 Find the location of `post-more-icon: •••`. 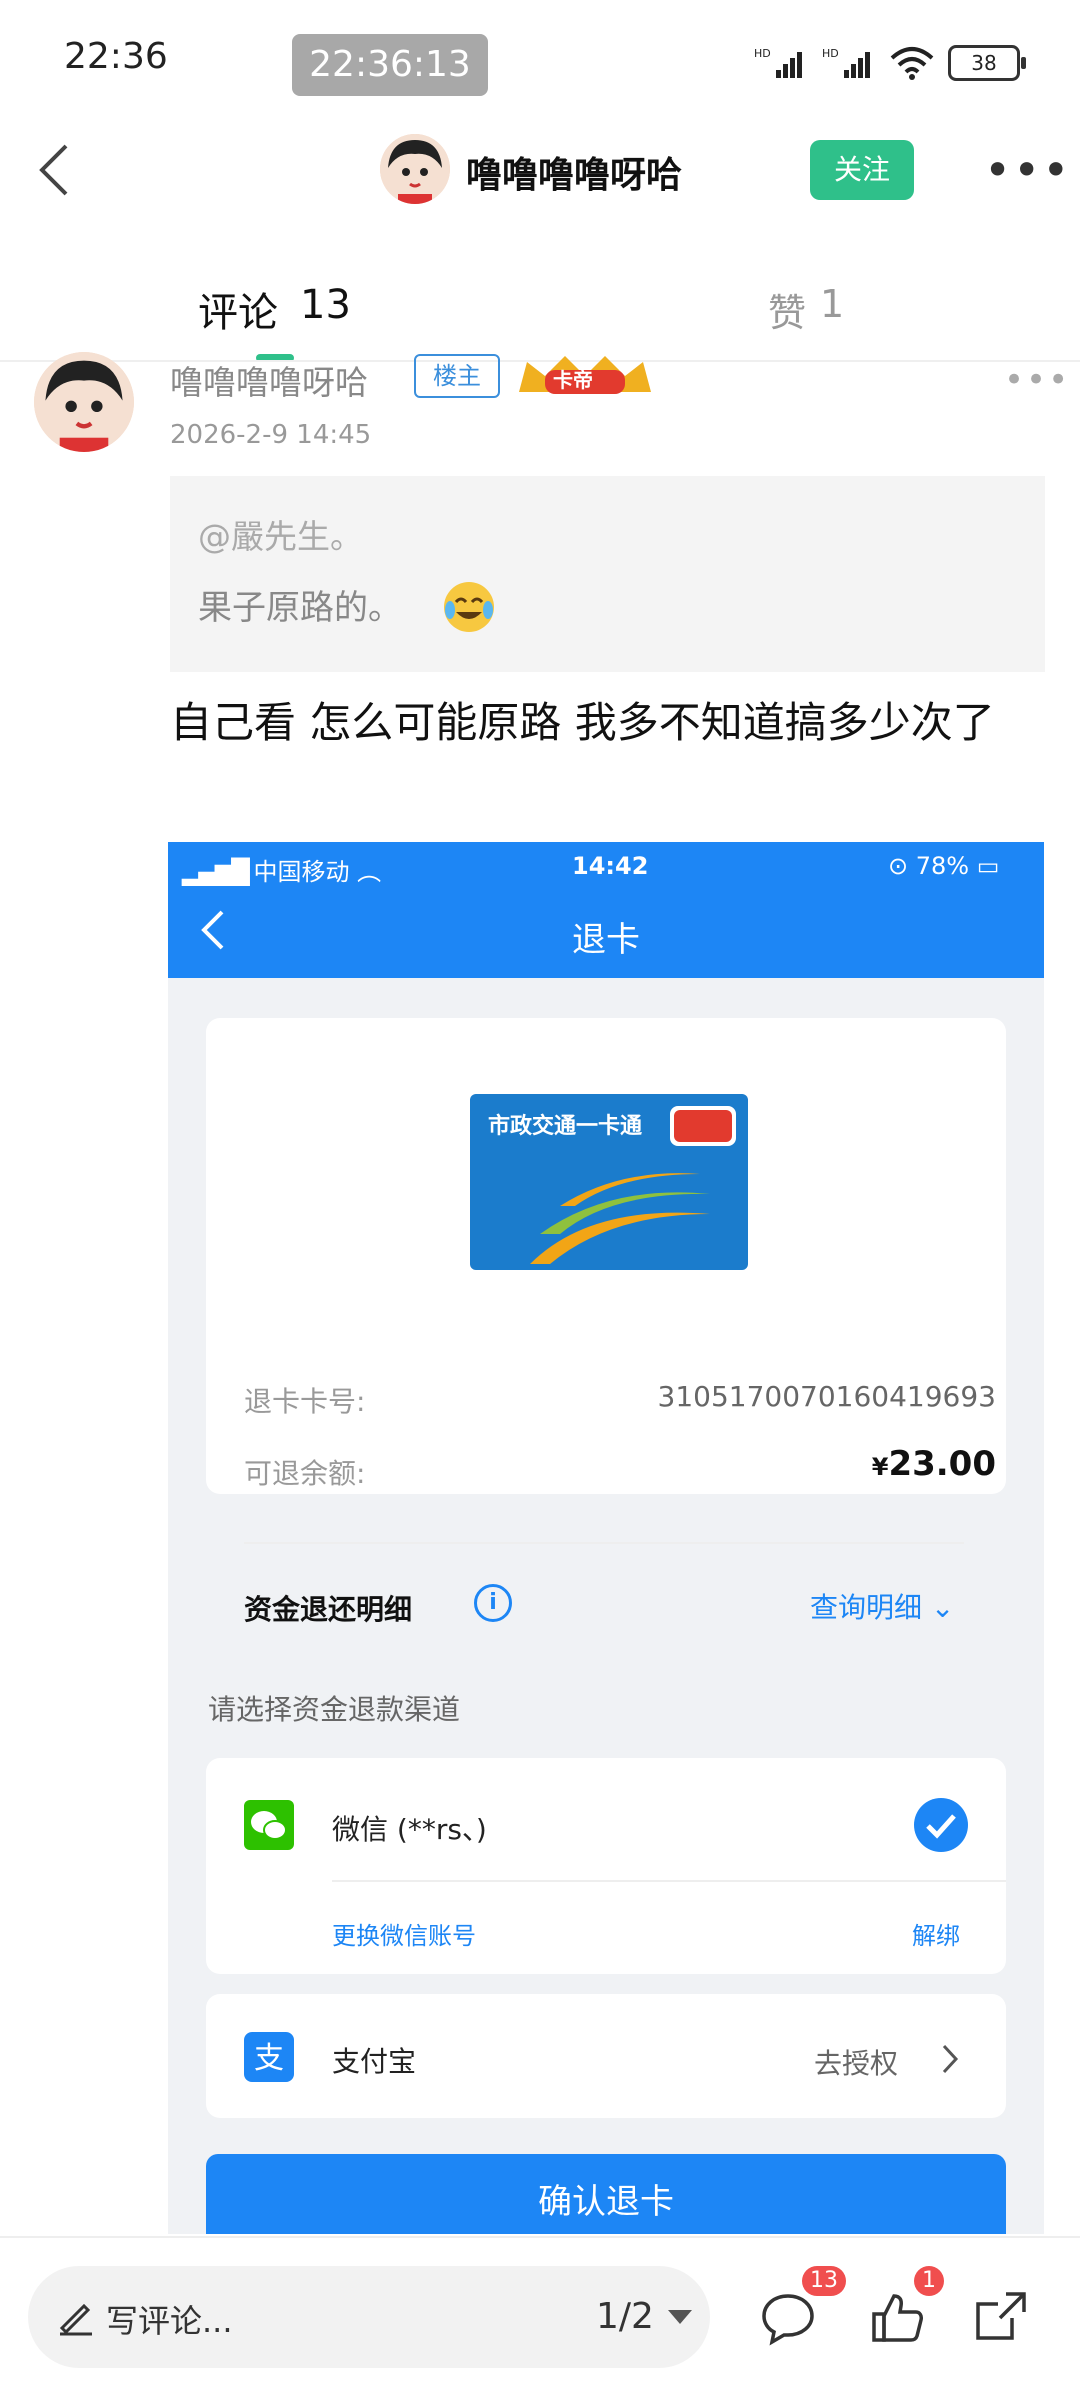

post-more-icon: ••• is located at coordinates (1037, 380).